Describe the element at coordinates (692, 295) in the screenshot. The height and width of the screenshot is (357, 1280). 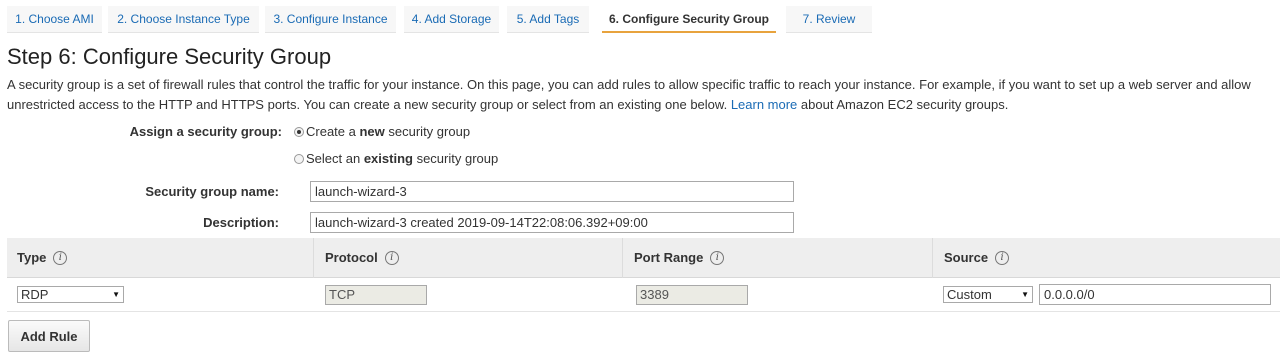
I see `port-range-field: 3389` at that location.